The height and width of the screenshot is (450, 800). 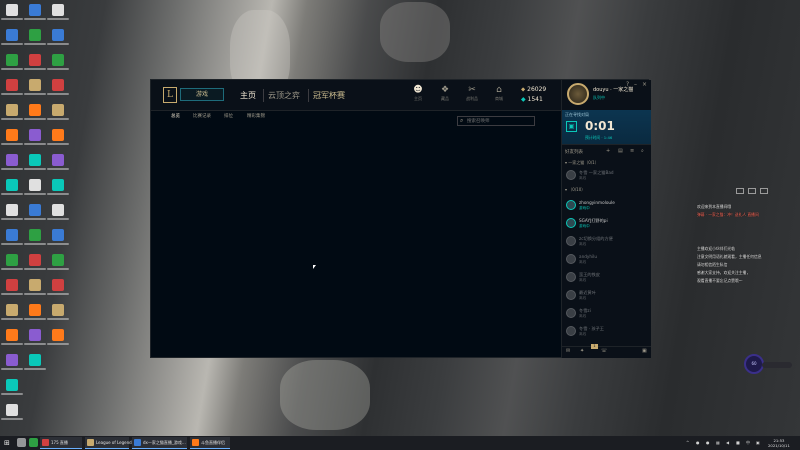 I want to click on friend-list-item: andyhilu 离线, so click(x=607, y=260).